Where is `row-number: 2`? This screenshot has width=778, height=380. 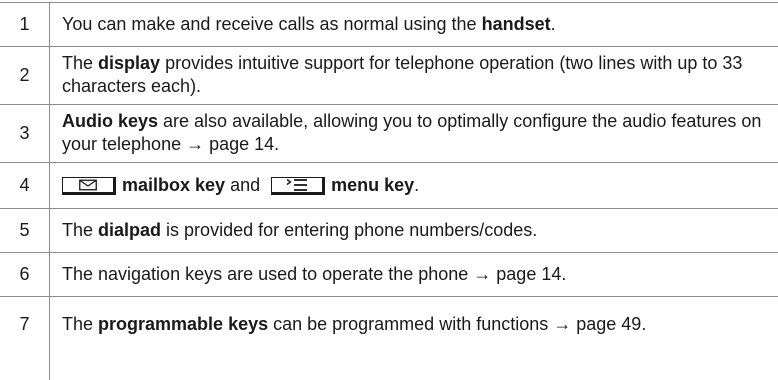
row-number: 2 is located at coordinates (24, 74).